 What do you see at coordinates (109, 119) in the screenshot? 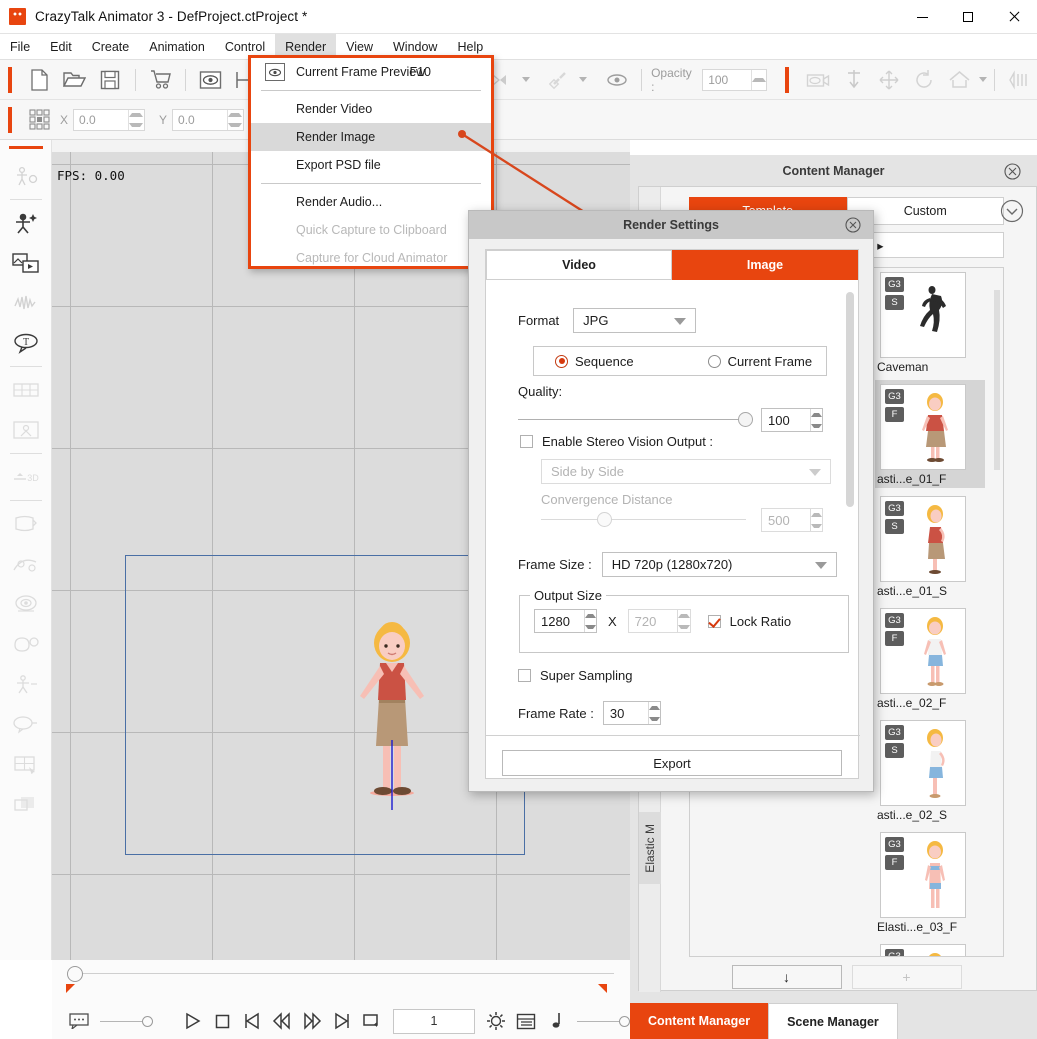
I see `x-stepper` at bounding box center [109, 119].